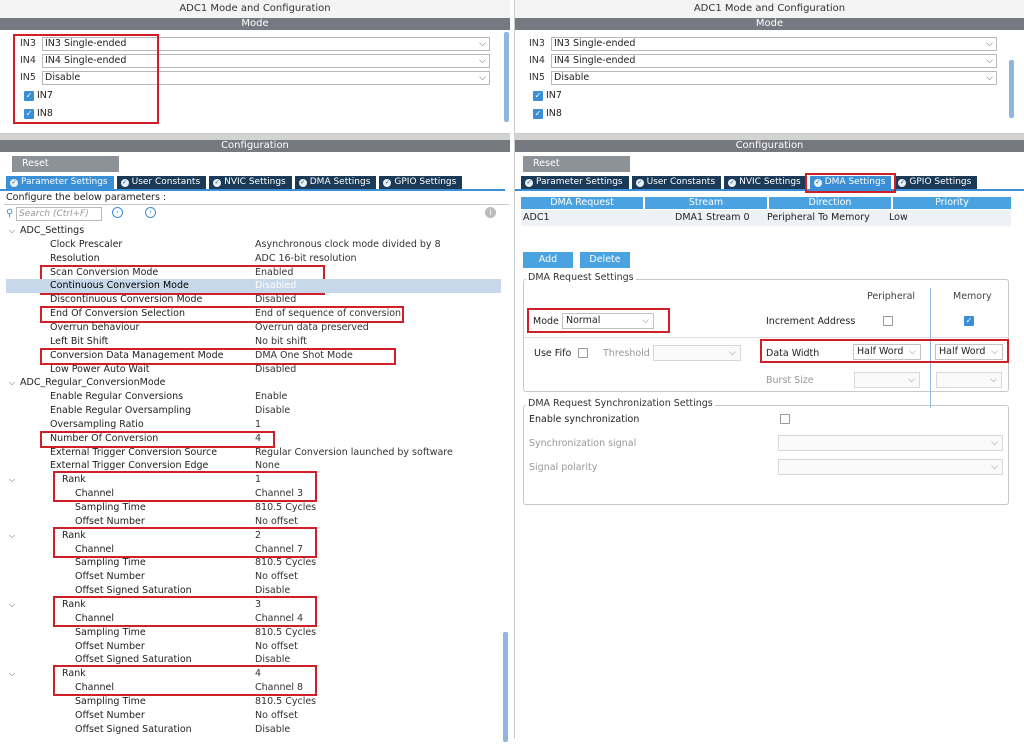  I want to click on signal-polarity-label: Signal polarity, so click(563, 467).